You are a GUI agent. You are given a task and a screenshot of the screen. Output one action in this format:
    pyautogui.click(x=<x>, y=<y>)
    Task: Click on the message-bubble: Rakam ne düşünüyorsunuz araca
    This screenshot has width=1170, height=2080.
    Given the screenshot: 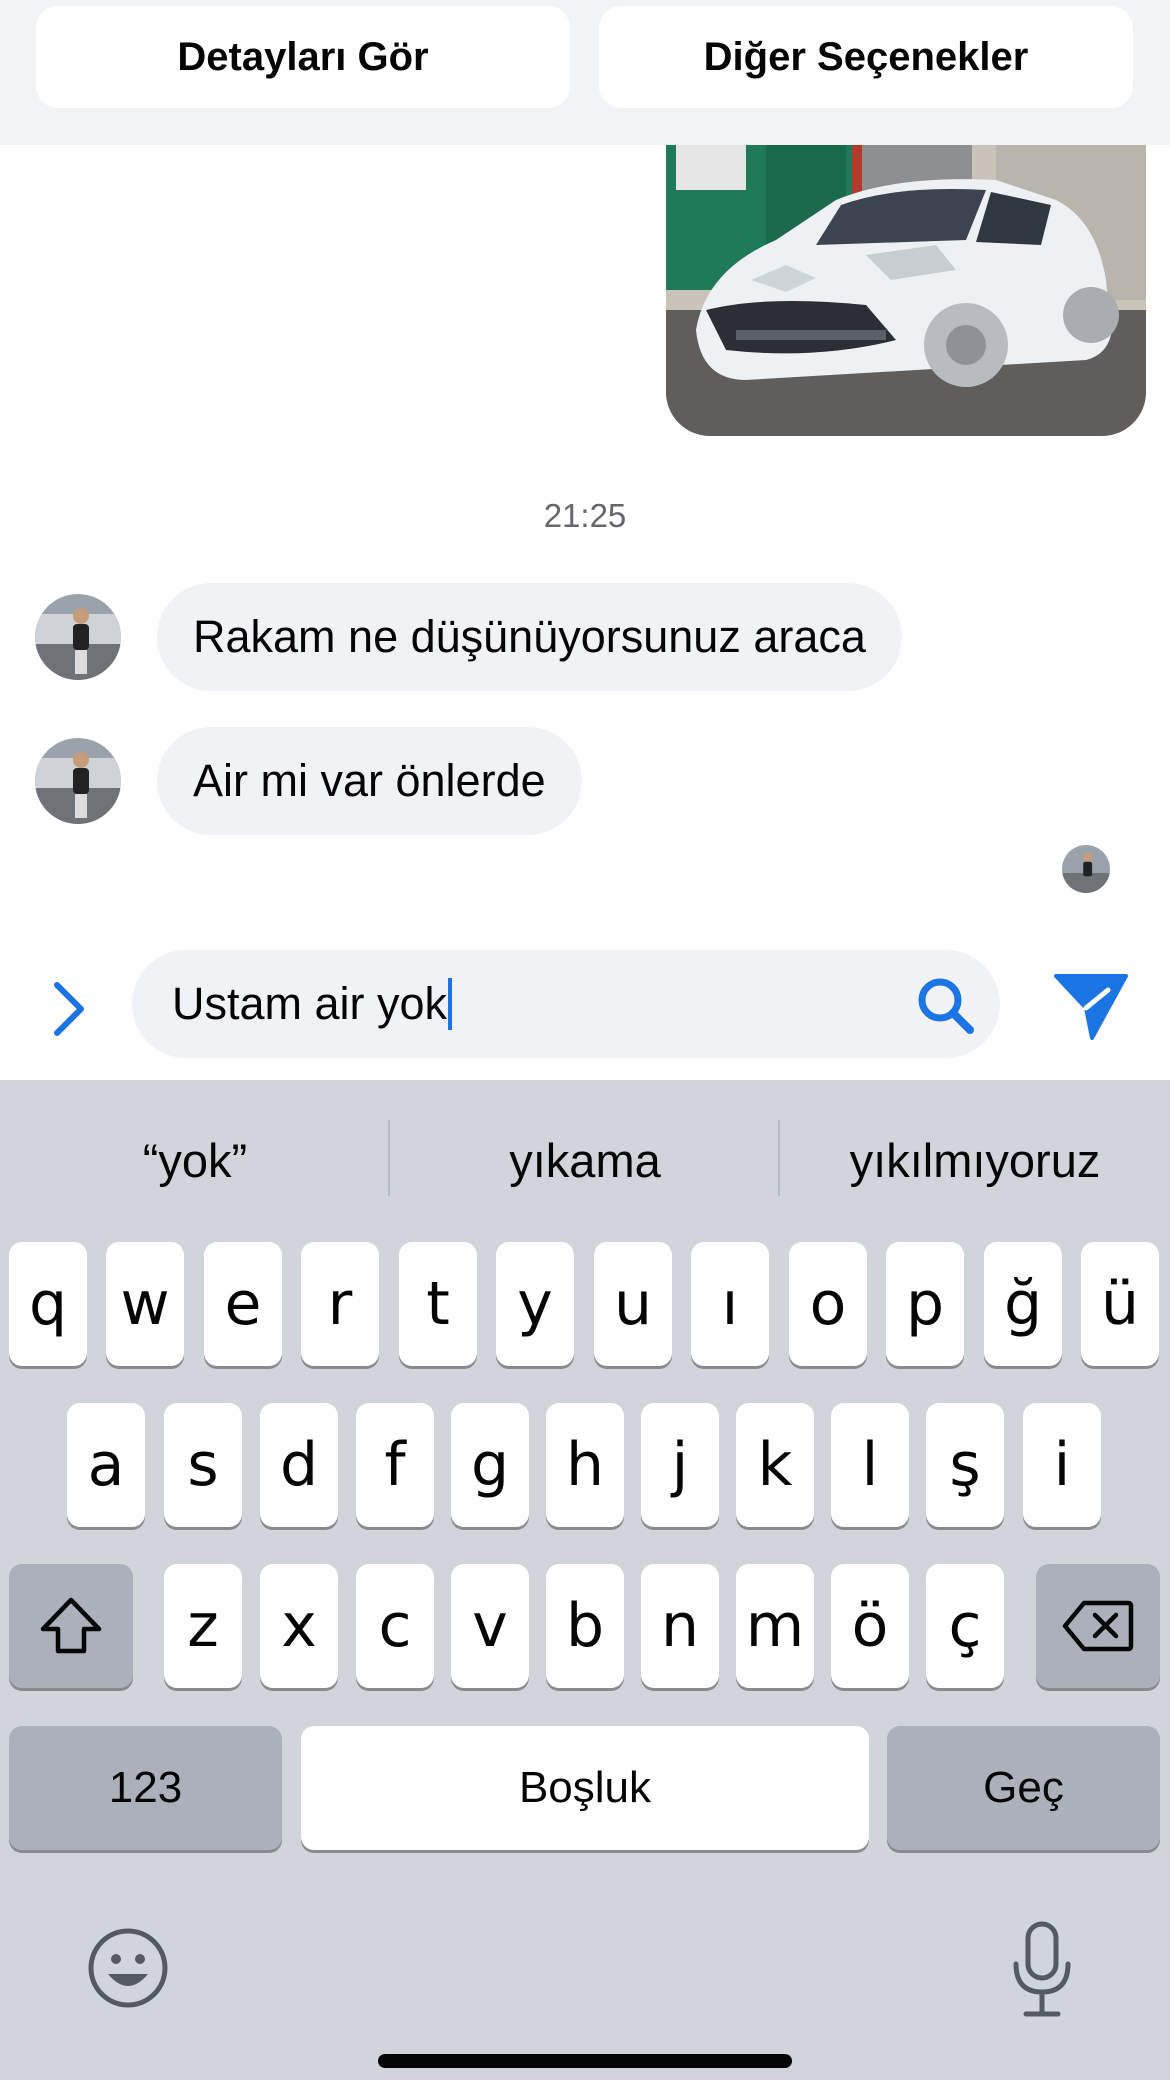 What is the action you would take?
    pyautogui.click(x=529, y=637)
    